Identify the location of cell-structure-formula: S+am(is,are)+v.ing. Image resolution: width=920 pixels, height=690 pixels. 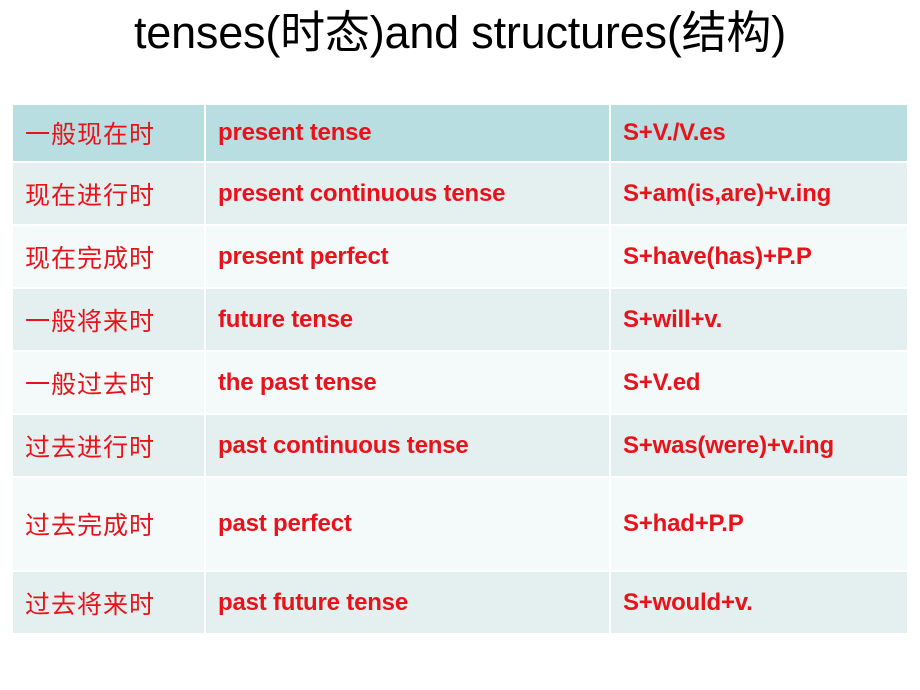
(758, 194).